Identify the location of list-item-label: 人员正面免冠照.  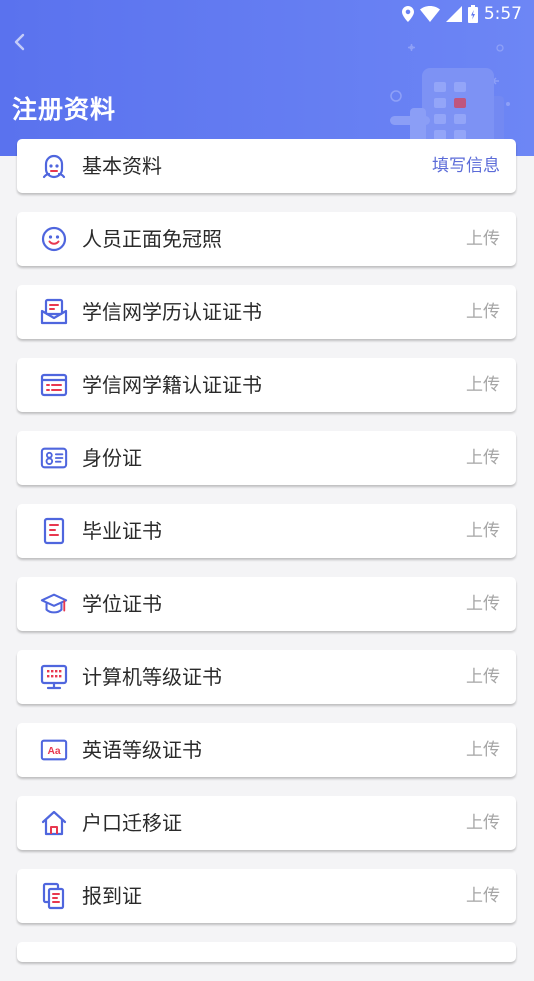
(152, 239).